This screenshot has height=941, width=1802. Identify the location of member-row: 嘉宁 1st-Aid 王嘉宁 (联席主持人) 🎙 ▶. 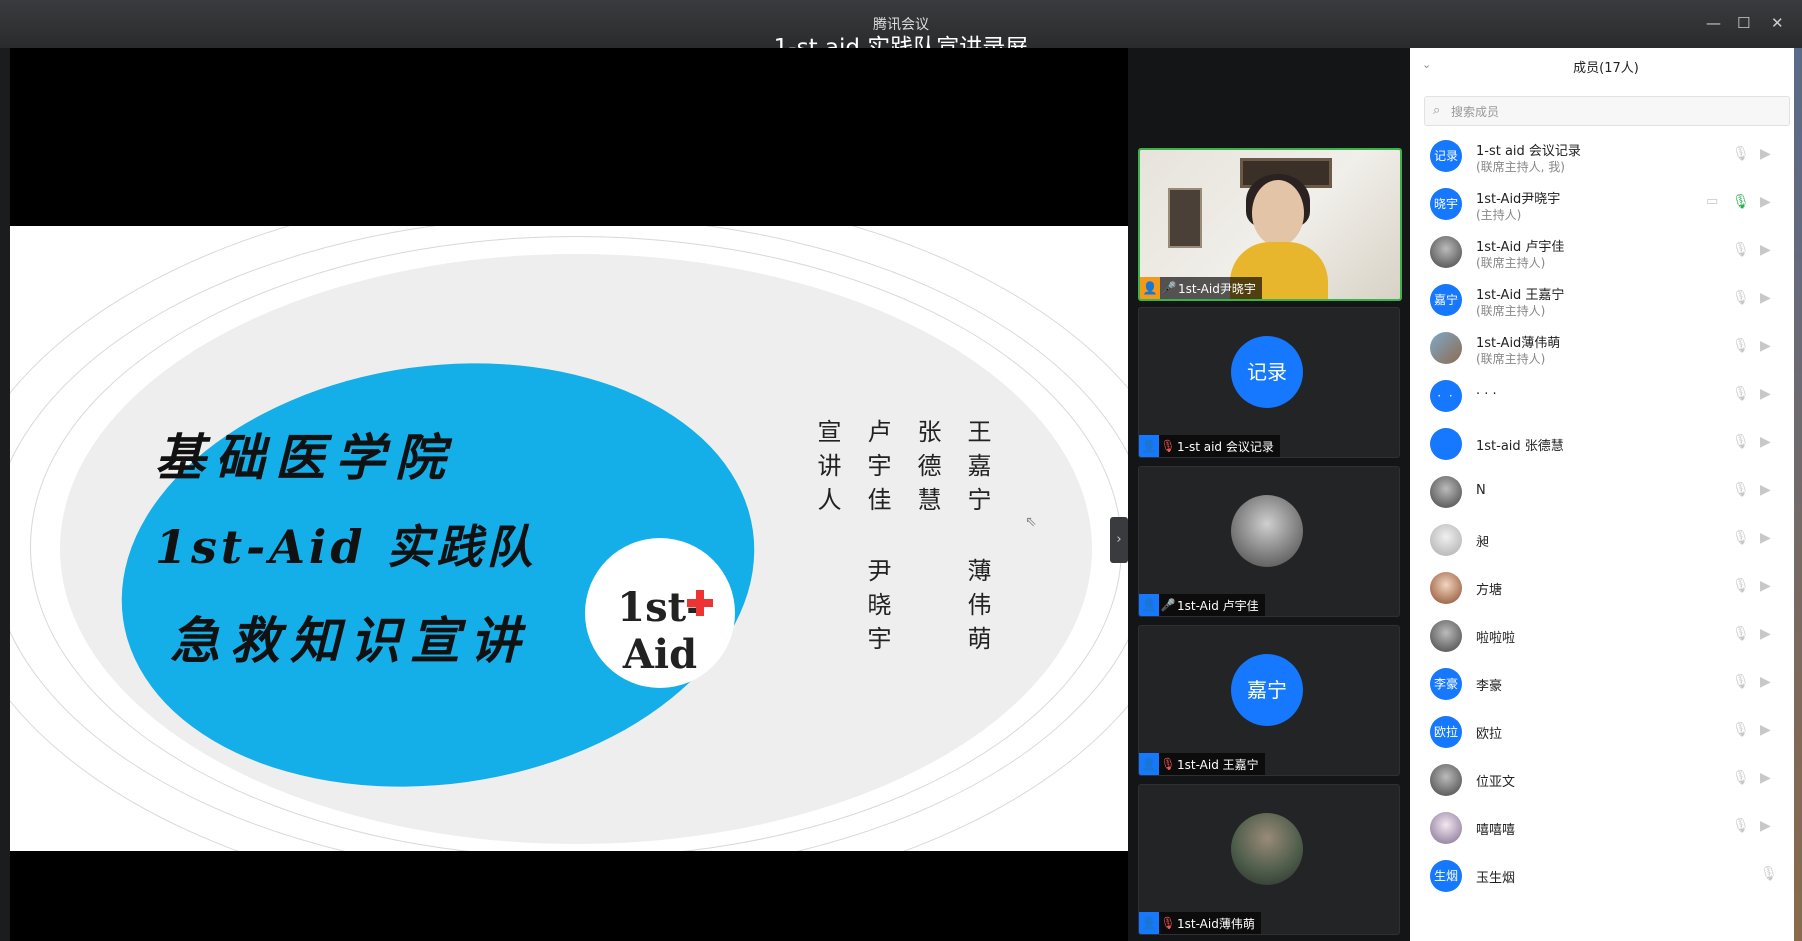
(1606, 300).